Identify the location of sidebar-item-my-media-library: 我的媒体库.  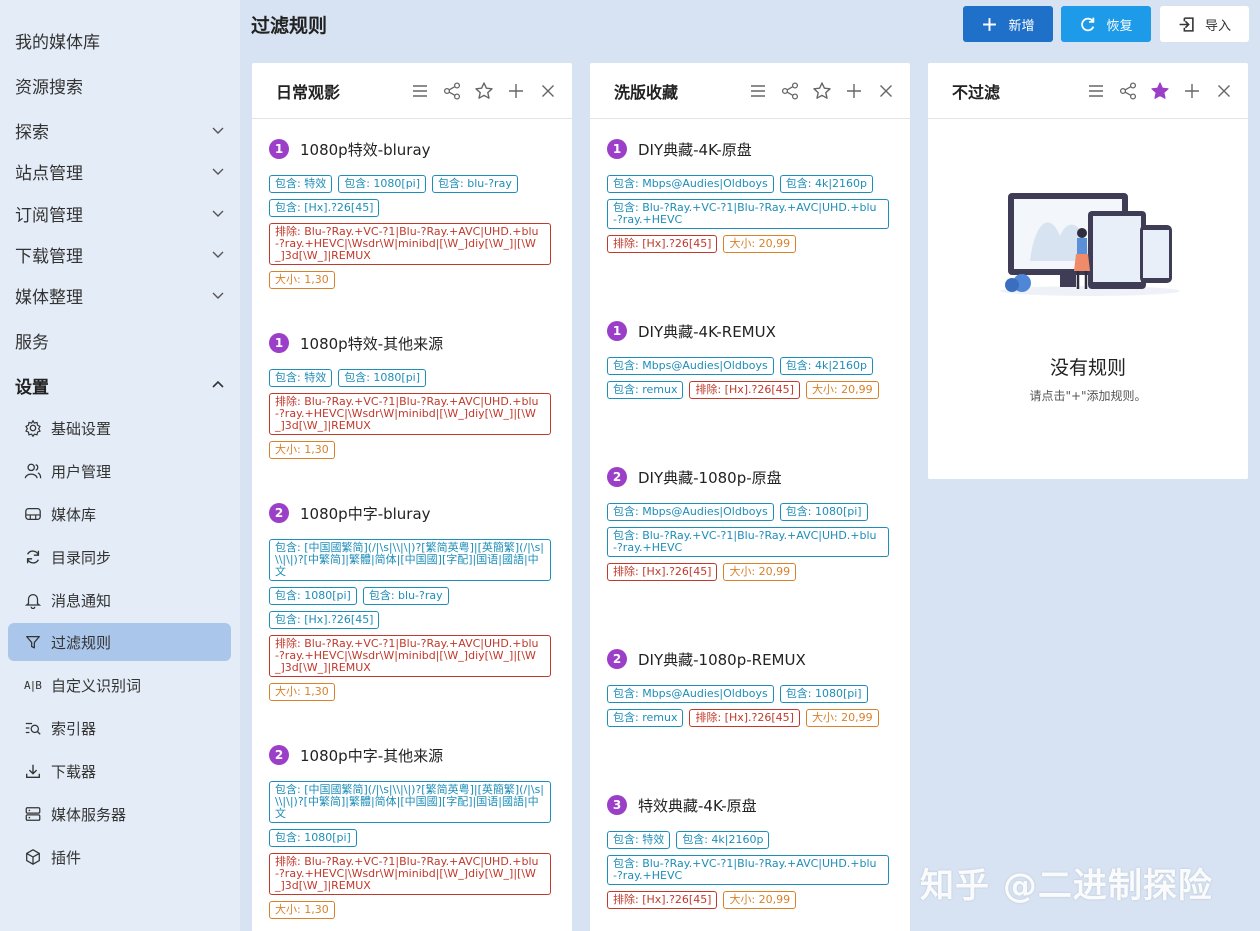
(120, 40).